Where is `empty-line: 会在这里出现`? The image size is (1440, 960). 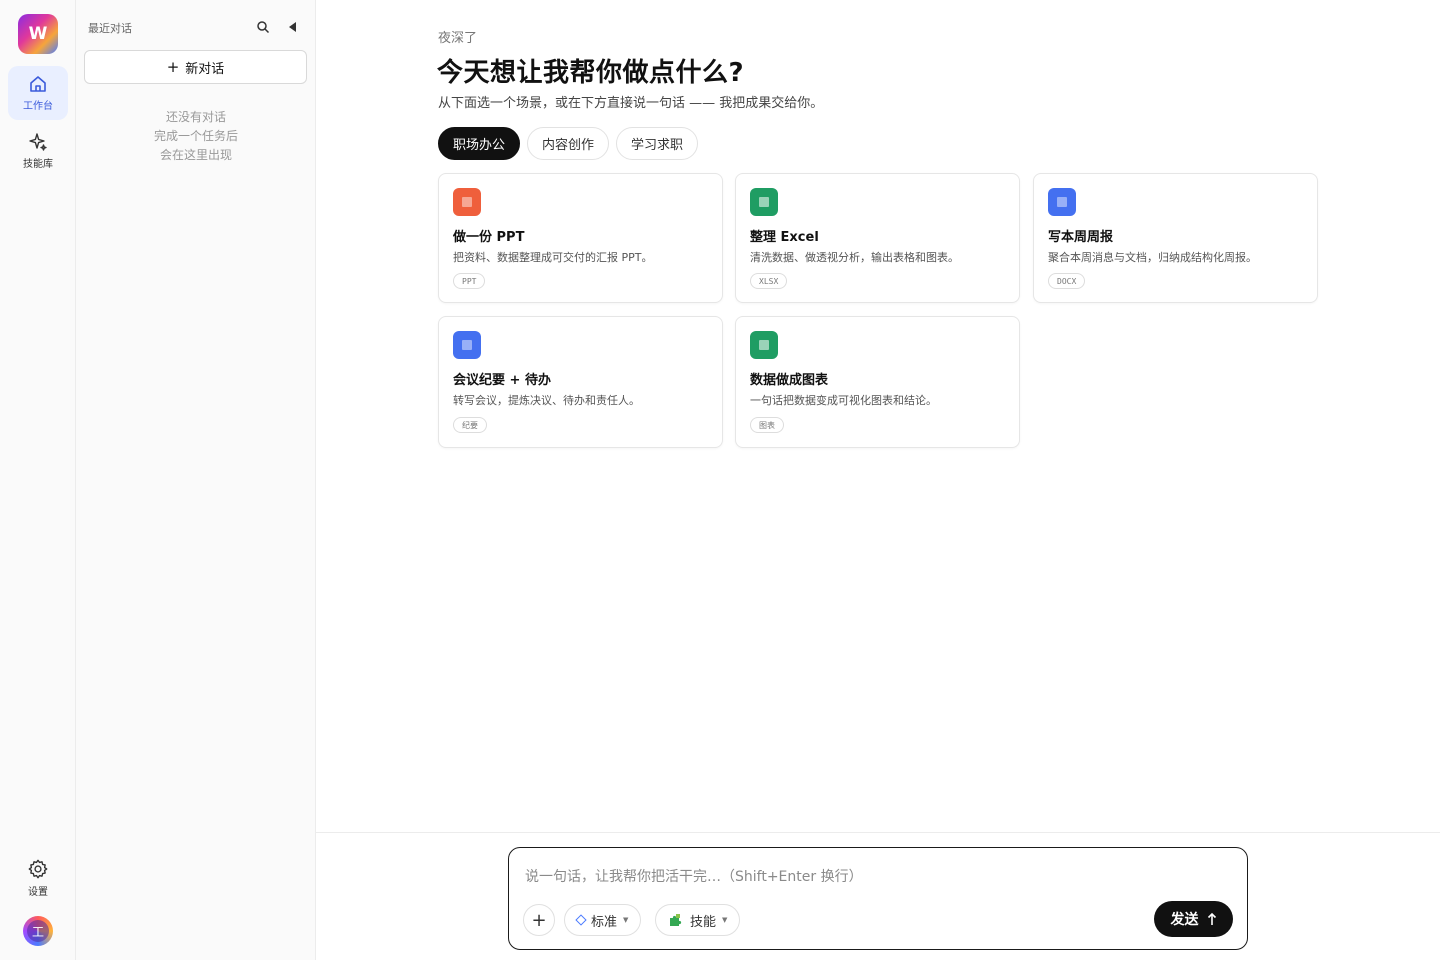 empty-line: 会在这里出现 is located at coordinates (195, 155).